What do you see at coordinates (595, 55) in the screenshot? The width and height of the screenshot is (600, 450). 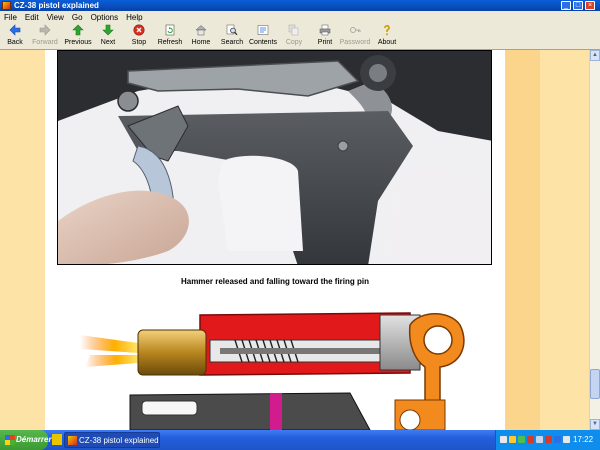 I see `scroll-up-arrow-icon: ▲` at bounding box center [595, 55].